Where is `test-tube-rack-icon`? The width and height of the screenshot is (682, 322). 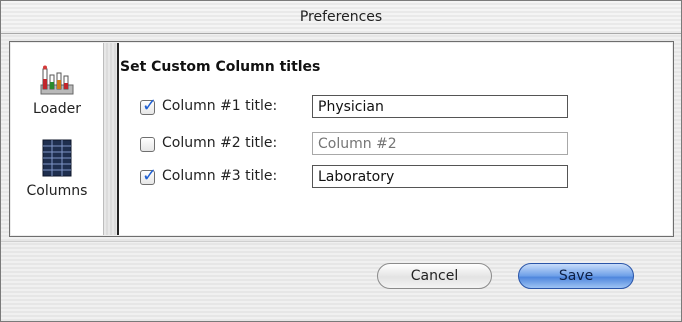
test-tube-rack-icon is located at coordinates (57, 80).